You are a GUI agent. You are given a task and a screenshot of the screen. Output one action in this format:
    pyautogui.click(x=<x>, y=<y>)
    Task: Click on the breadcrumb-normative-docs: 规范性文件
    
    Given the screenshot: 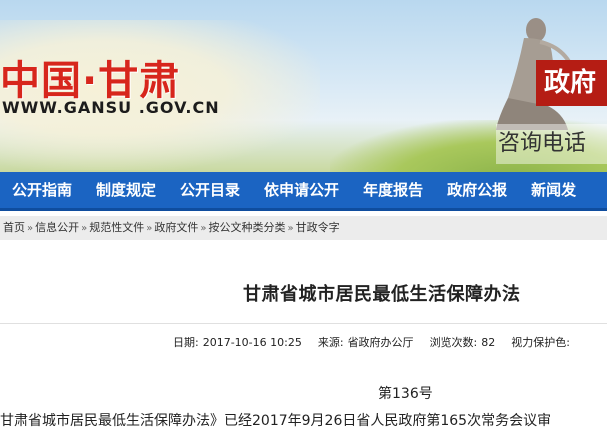 What is the action you would take?
    pyautogui.click(x=116, y=227)
    